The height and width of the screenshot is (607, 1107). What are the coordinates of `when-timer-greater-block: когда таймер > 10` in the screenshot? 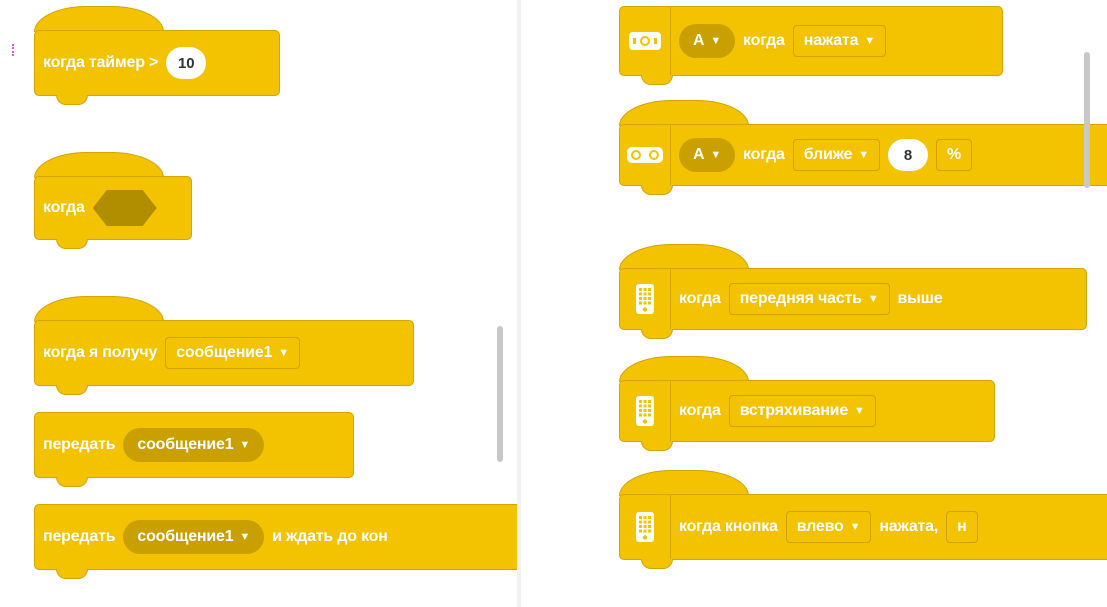 It's located at (157, 63).